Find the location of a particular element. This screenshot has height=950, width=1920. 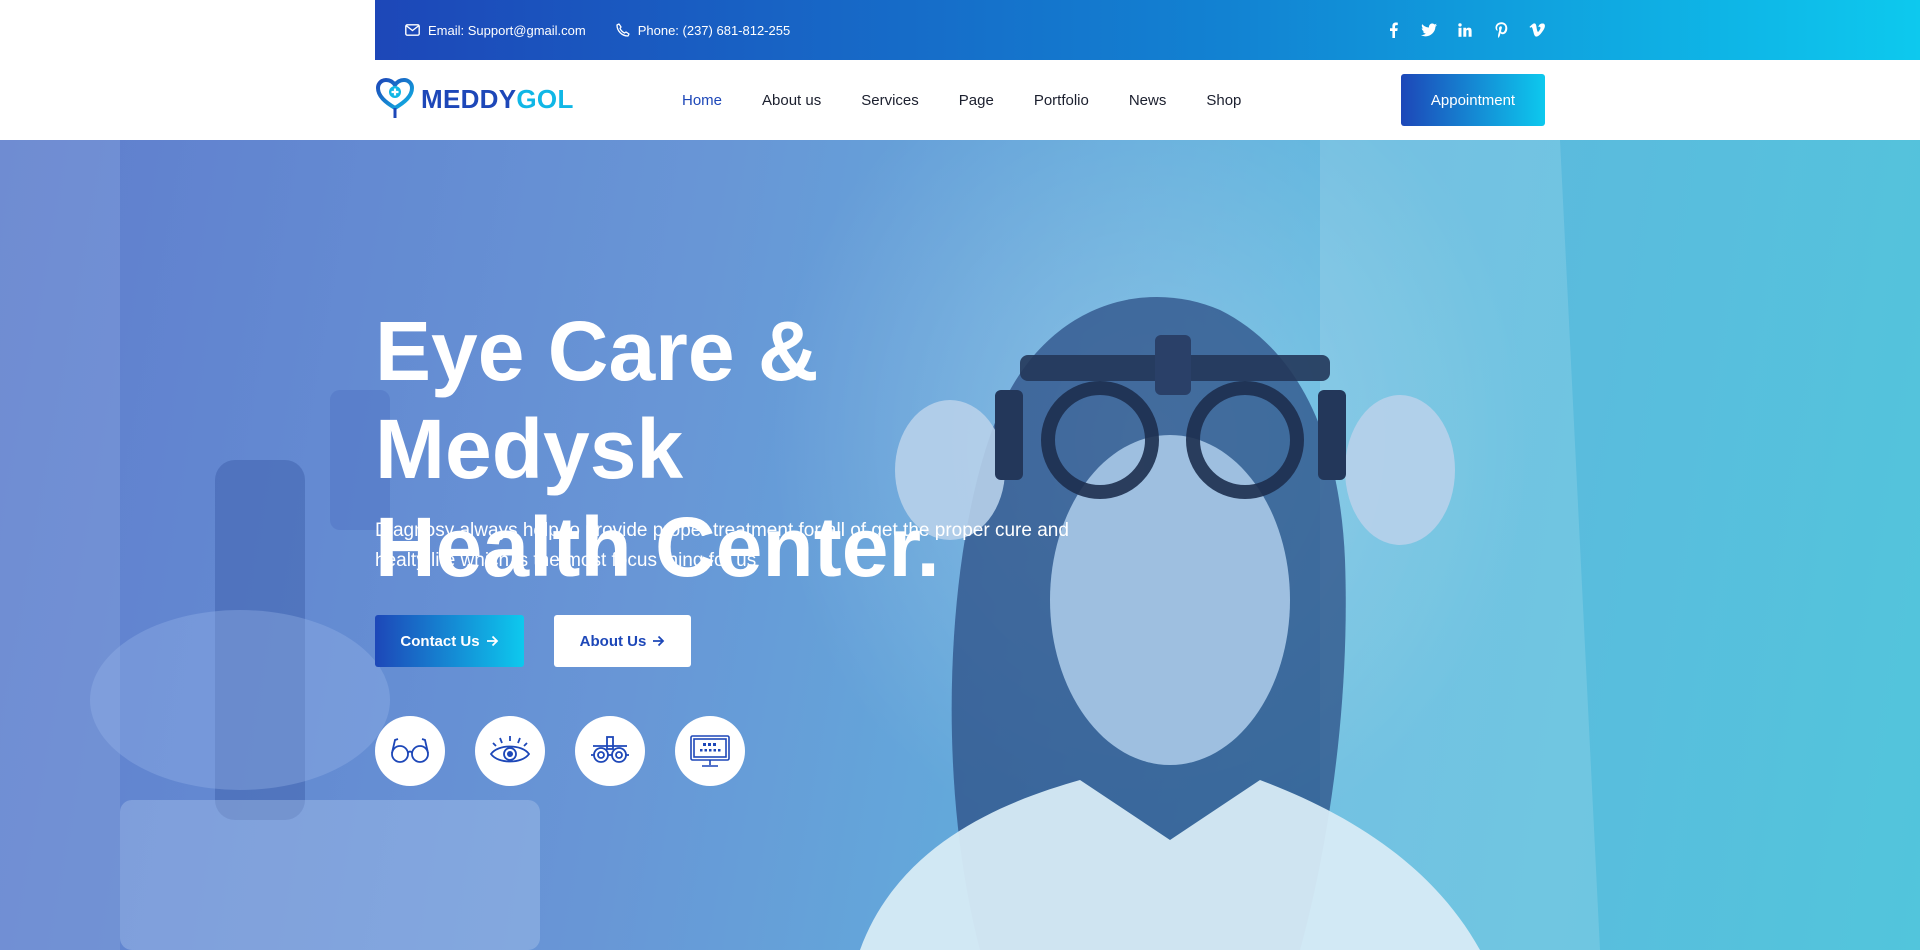

feature-trial-frame is located at coordinates (610, 751).